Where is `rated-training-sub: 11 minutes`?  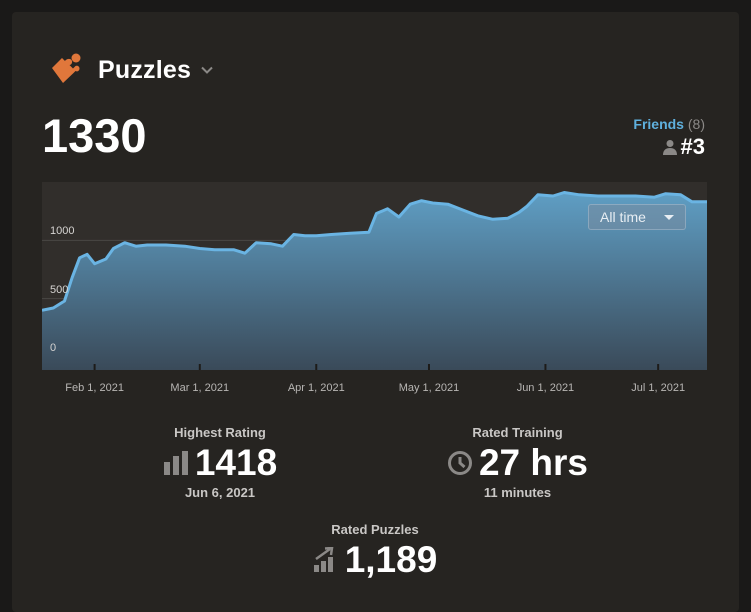
rated-training-sub: 11 minutes is located at coordinates (517, 492).